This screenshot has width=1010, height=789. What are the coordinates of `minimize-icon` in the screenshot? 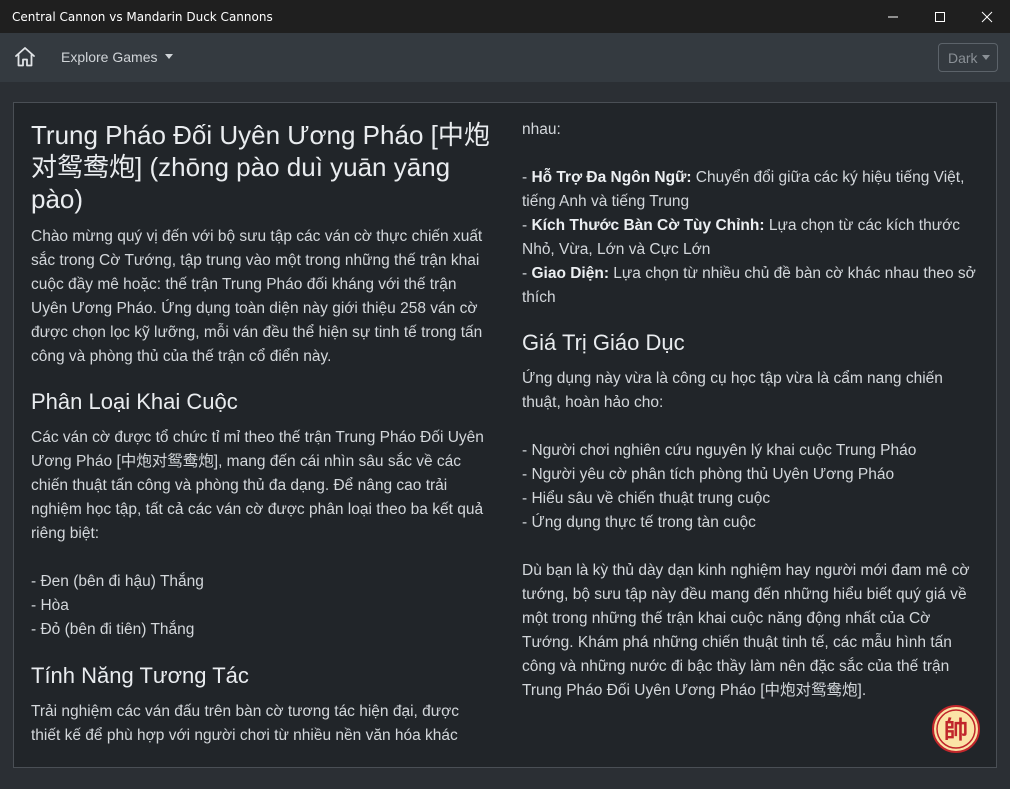 It's located at (893, 17).